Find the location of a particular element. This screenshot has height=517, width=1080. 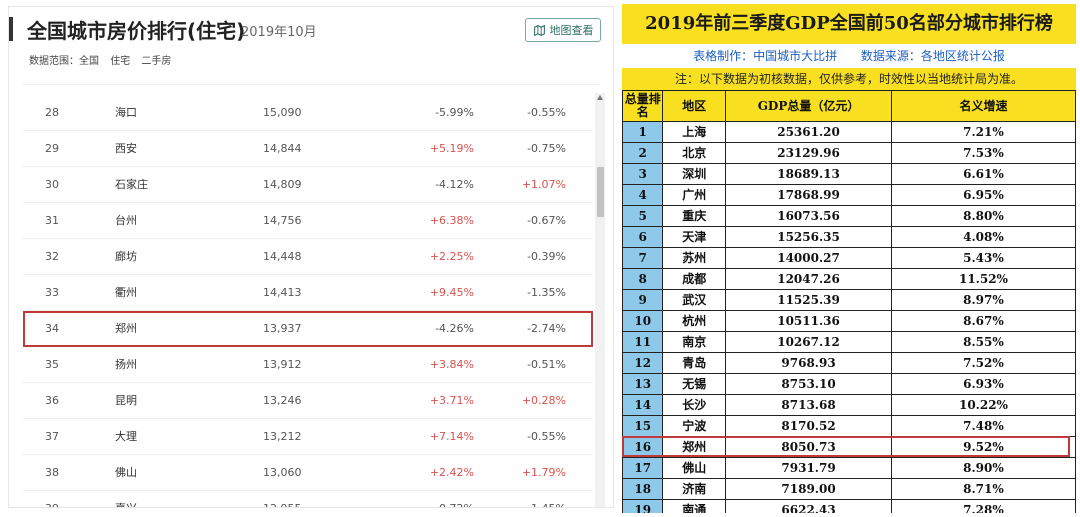

rank-cell: 11 is located at coordinates (643, 342).